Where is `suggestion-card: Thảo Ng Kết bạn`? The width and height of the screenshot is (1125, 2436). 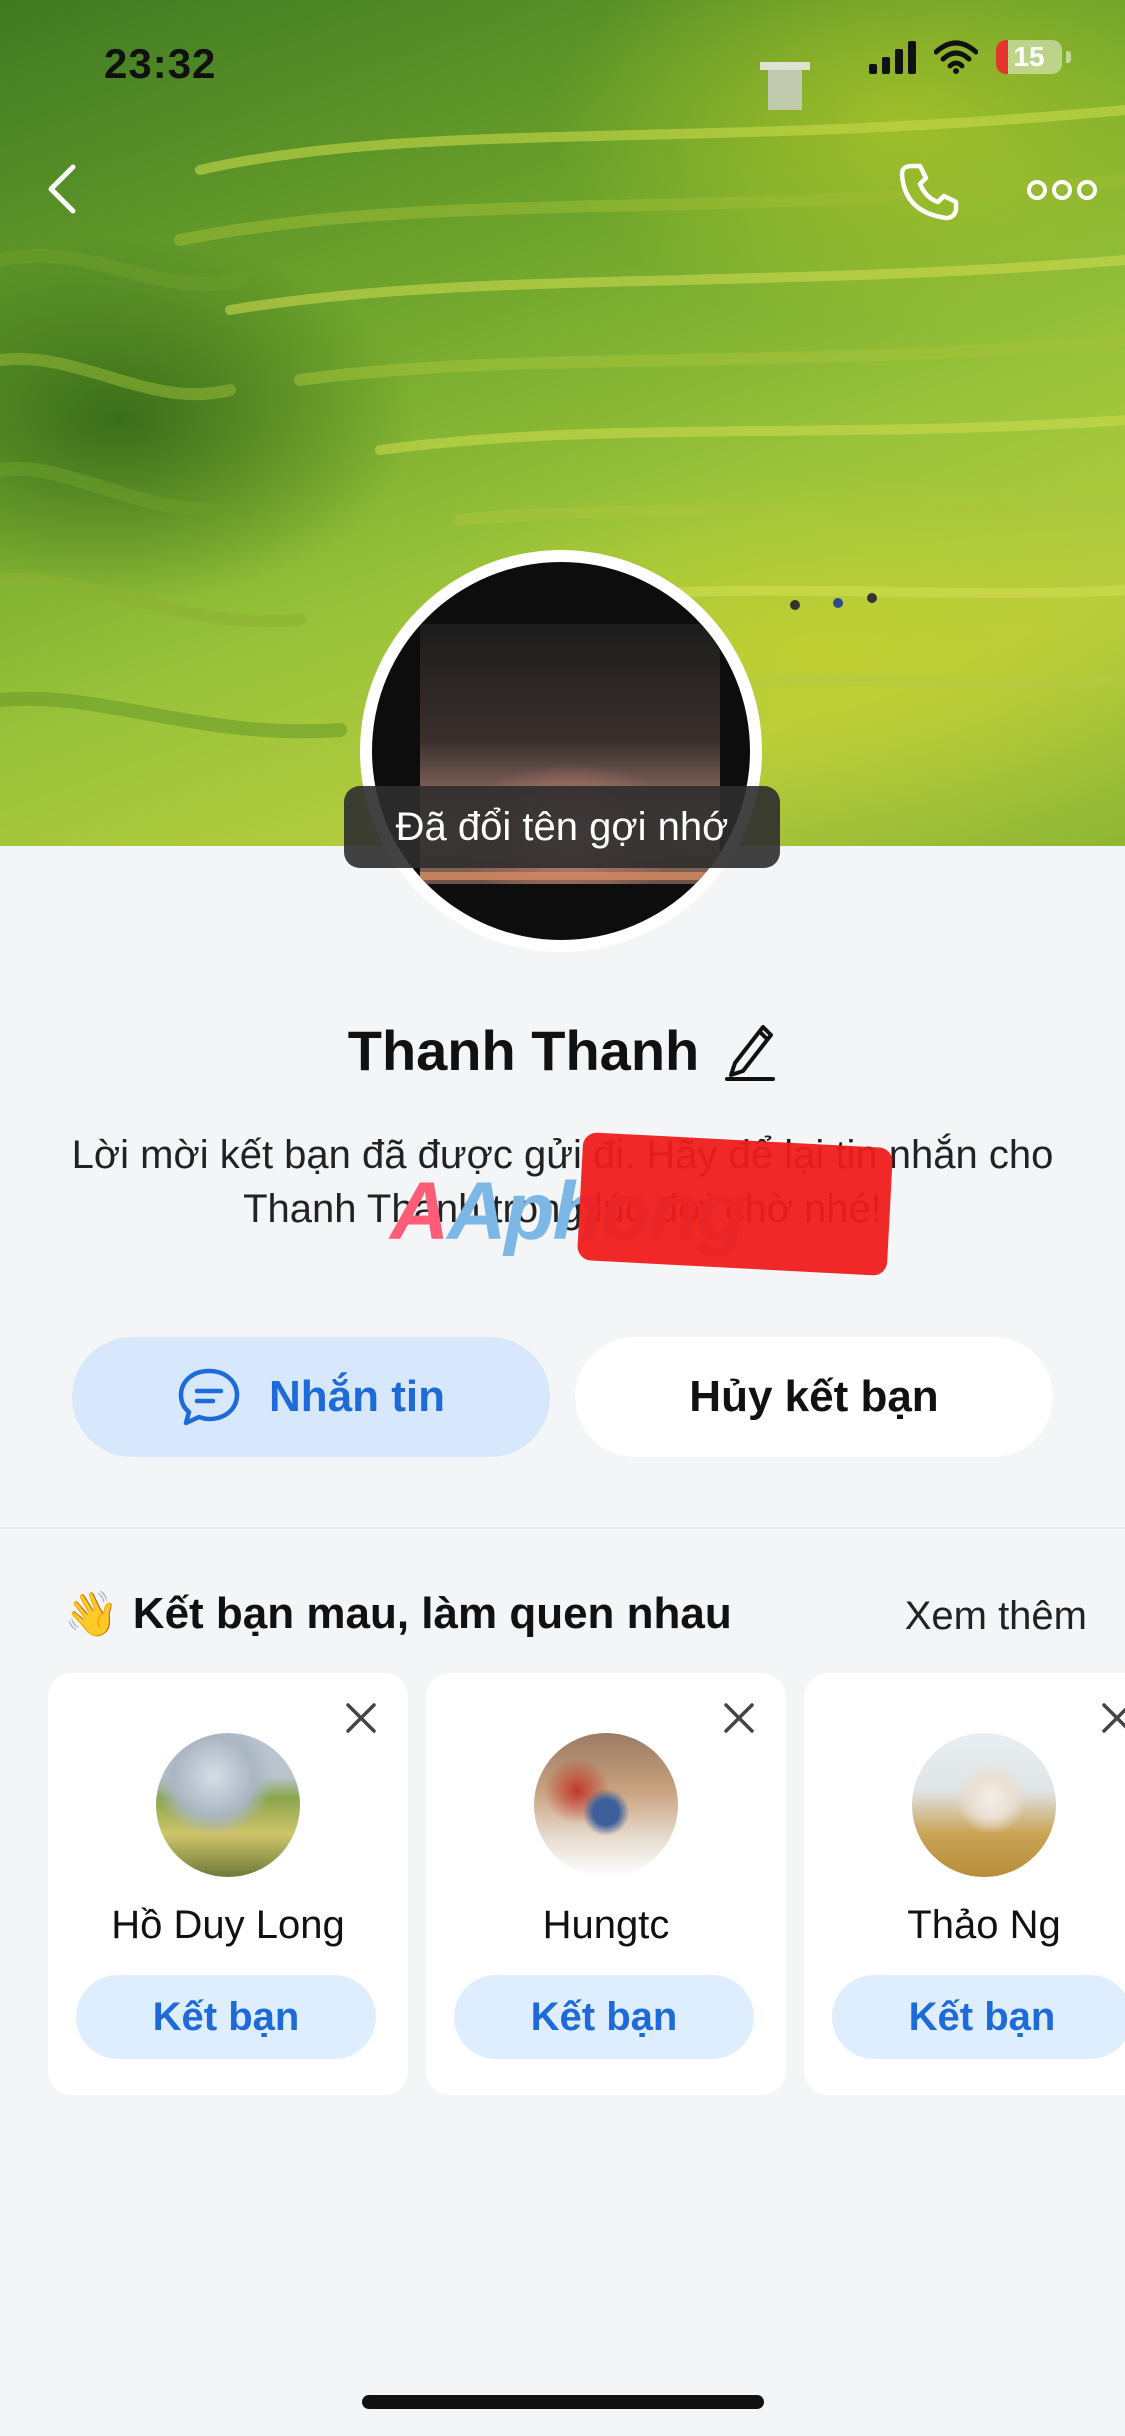 suggestion-card: Thảo Ng Kết bạn is located at coordinates (964, 1884).